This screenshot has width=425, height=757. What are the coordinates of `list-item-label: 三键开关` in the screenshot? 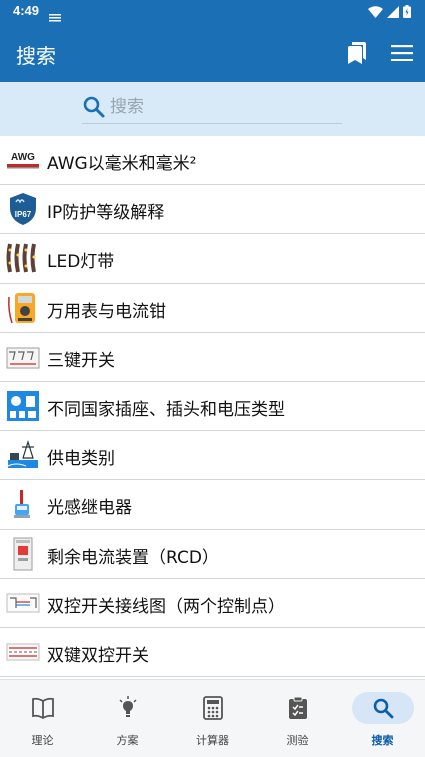 It's located at (81, 360).